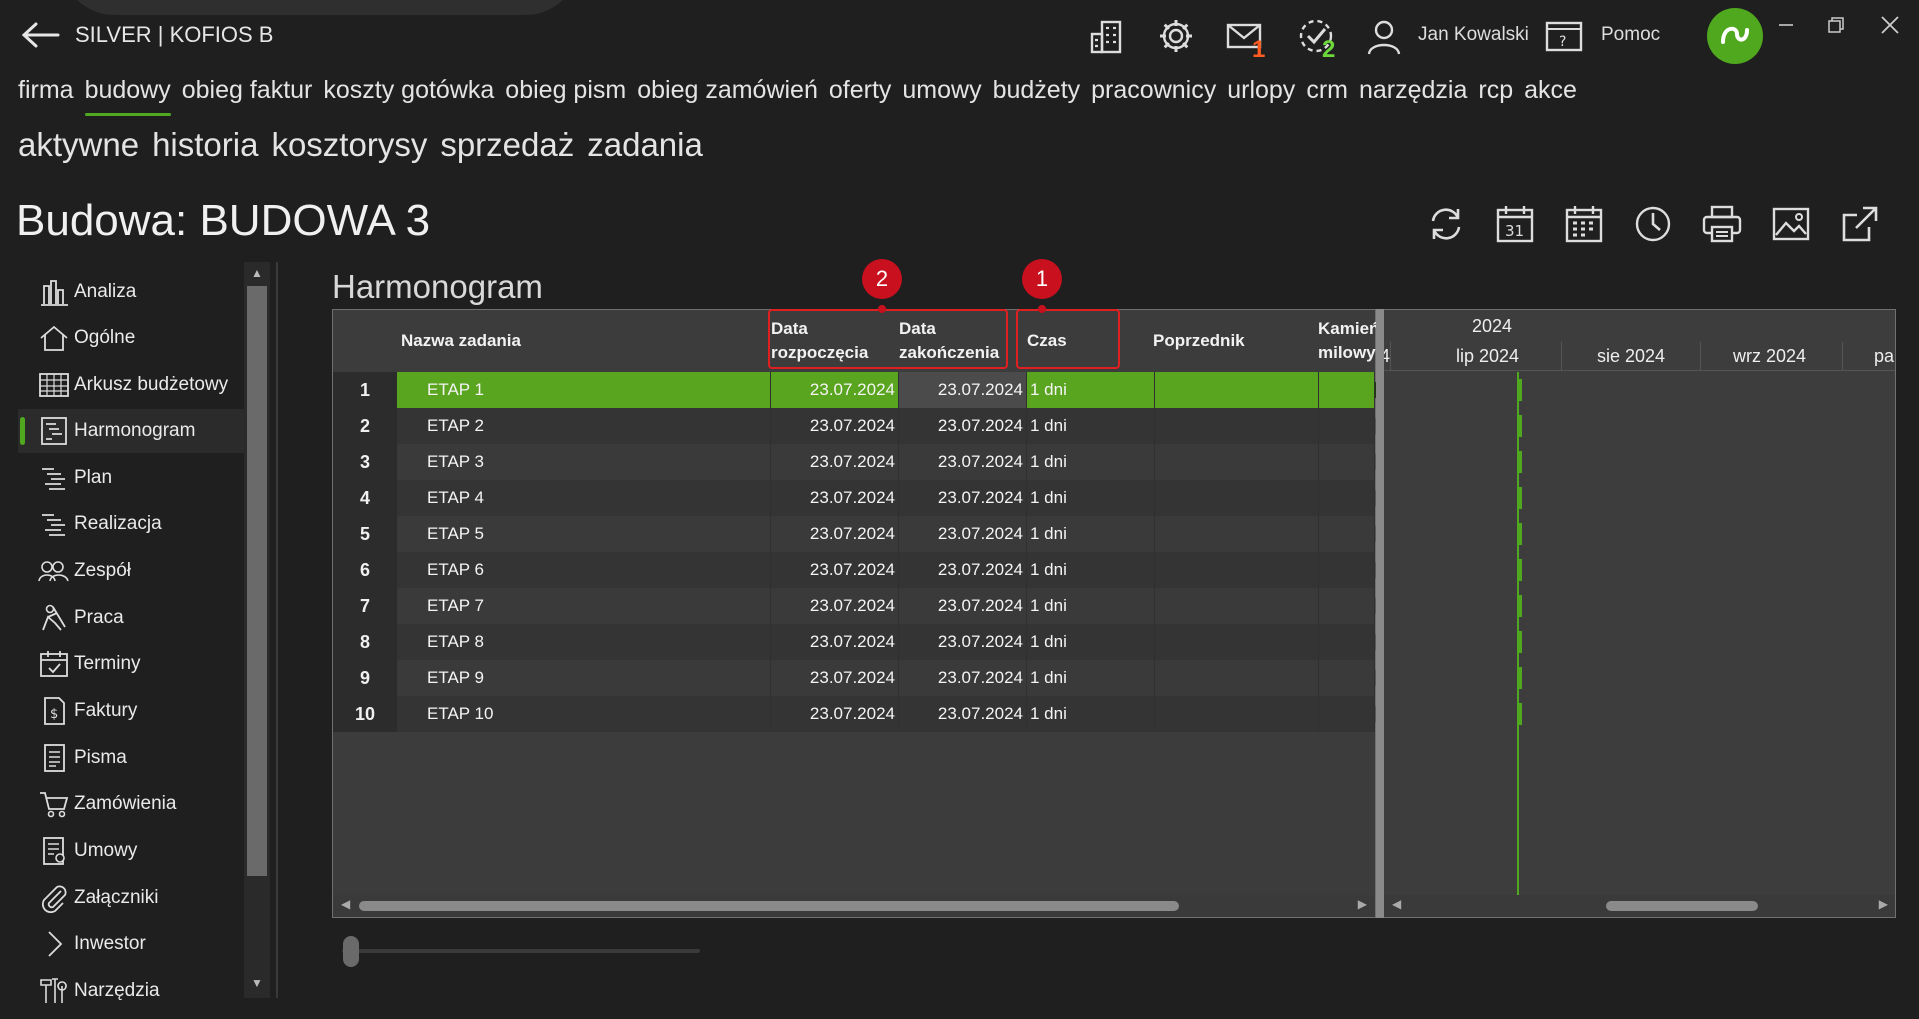  What do you see at coordinates (131, 851) in the screenshot?
I see `sidebar-item-umowy: Umowy` at bounding box center [131, 851].